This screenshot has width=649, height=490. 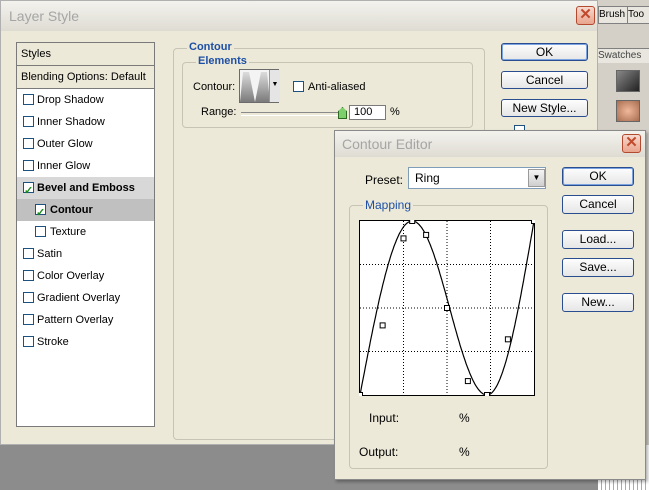 I want to click on mapping-group-label: Mapping, so click(x=388, y=205).